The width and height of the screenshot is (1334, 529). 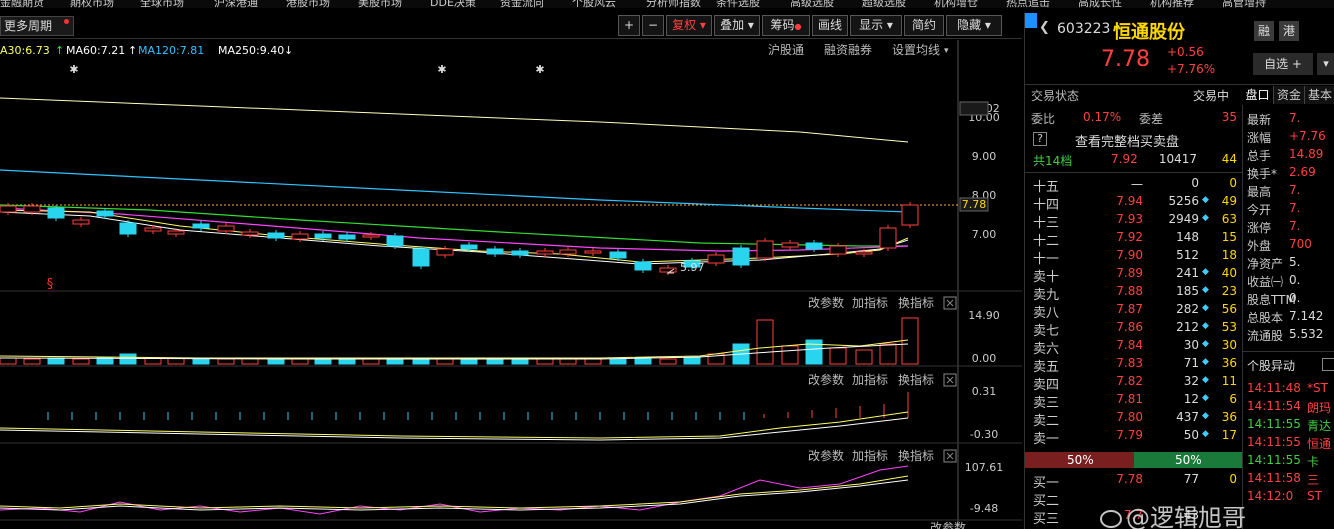 What do you see at coordinates (1233, 399) in the screenshot?
I see `depth-level-count: 6` at bounding box center [1233, 399].